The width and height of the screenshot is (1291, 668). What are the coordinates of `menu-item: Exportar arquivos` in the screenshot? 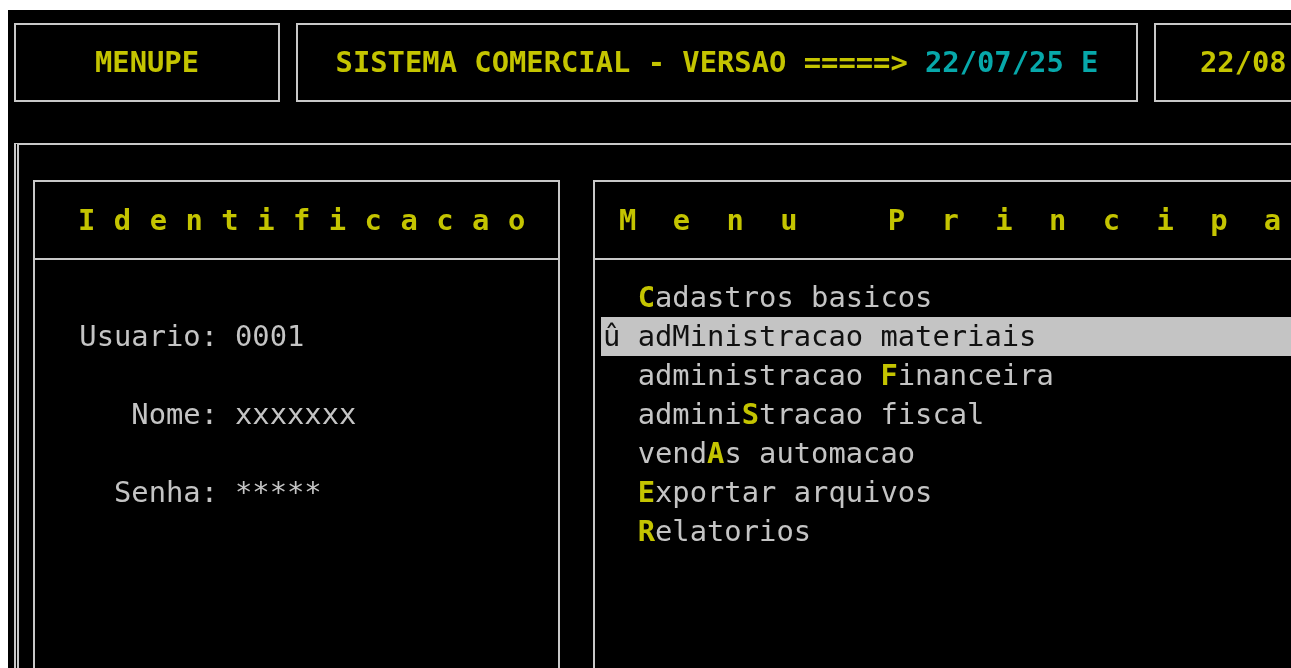 It's located at (946, 492).